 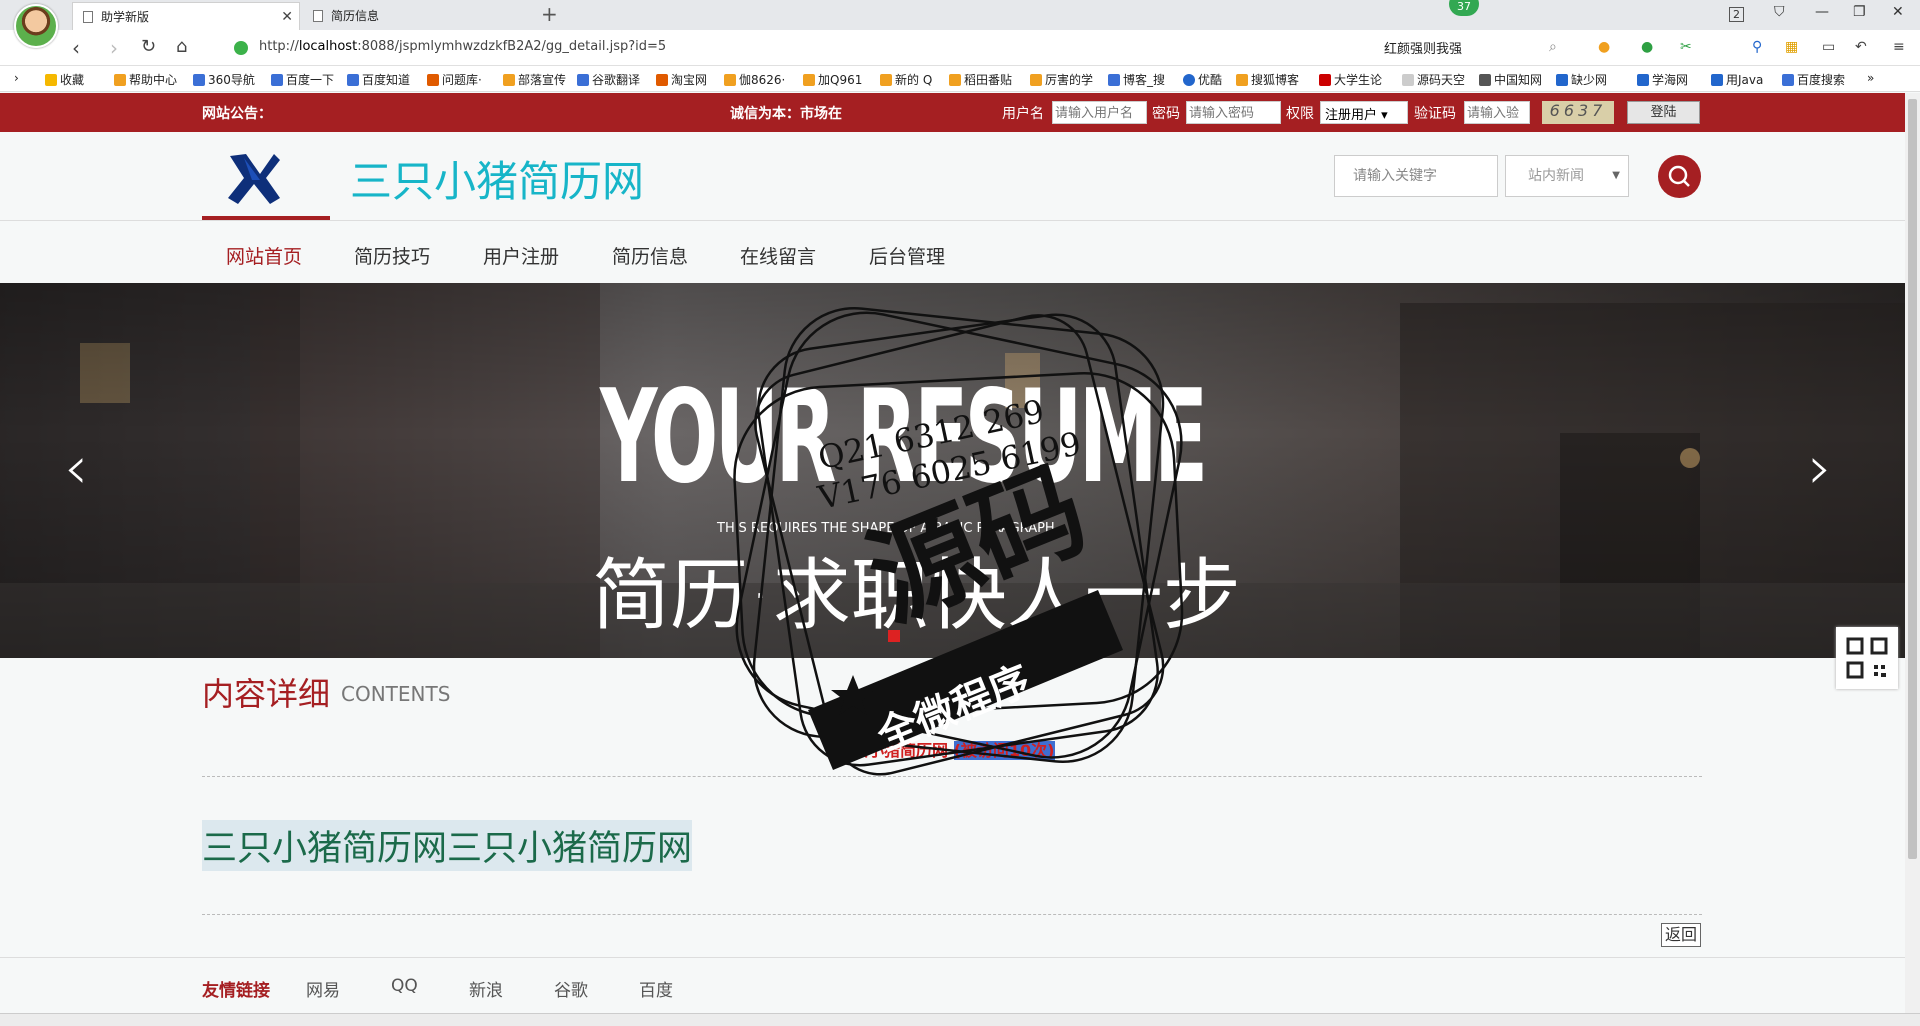 I want to click on bookmark-item: 厉害的学, so click(x=1061, y=79).